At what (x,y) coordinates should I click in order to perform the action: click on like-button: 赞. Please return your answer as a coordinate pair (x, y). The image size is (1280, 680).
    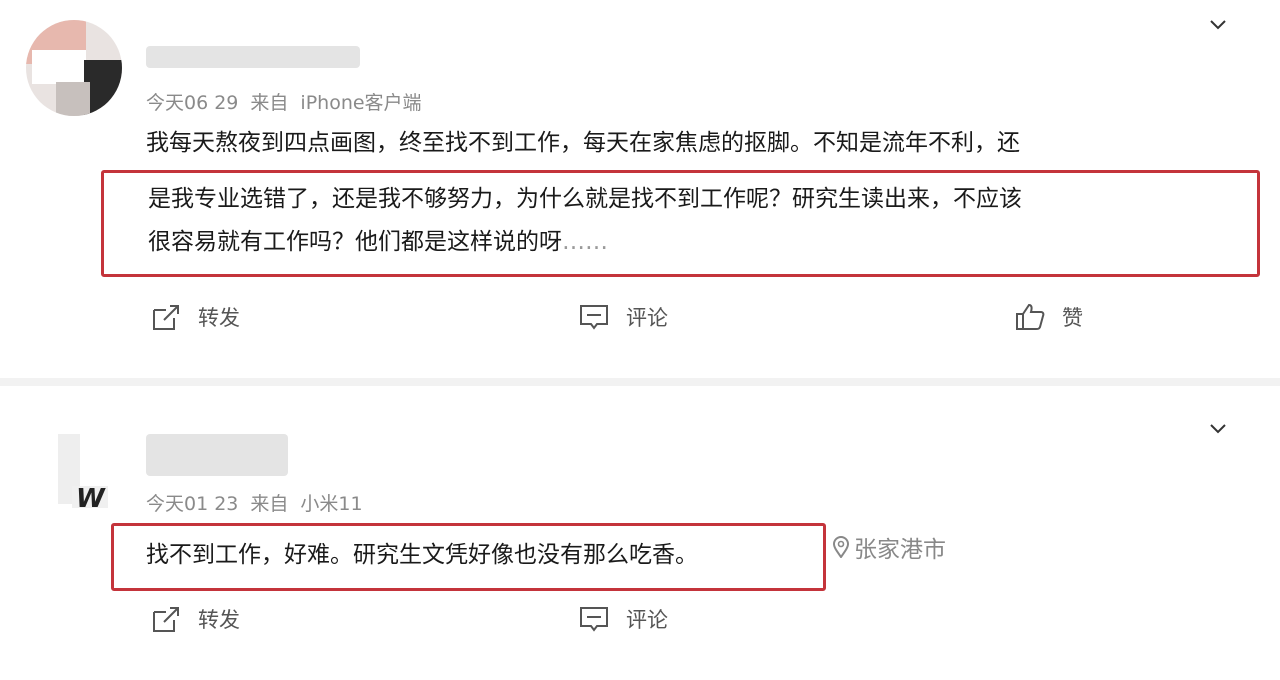
    Looking at the image, I should click on (1048, 317).